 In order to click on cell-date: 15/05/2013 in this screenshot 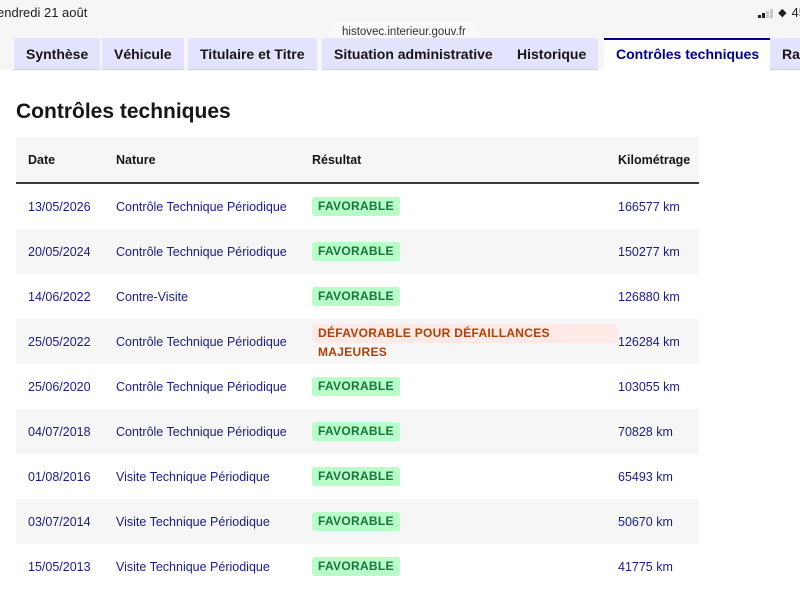, I will do `click(59, 566)`.